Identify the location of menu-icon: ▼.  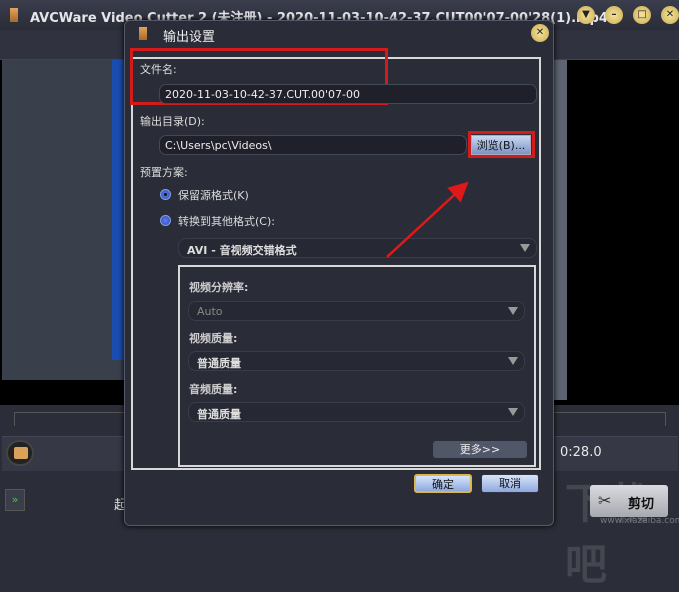
(586, 15).